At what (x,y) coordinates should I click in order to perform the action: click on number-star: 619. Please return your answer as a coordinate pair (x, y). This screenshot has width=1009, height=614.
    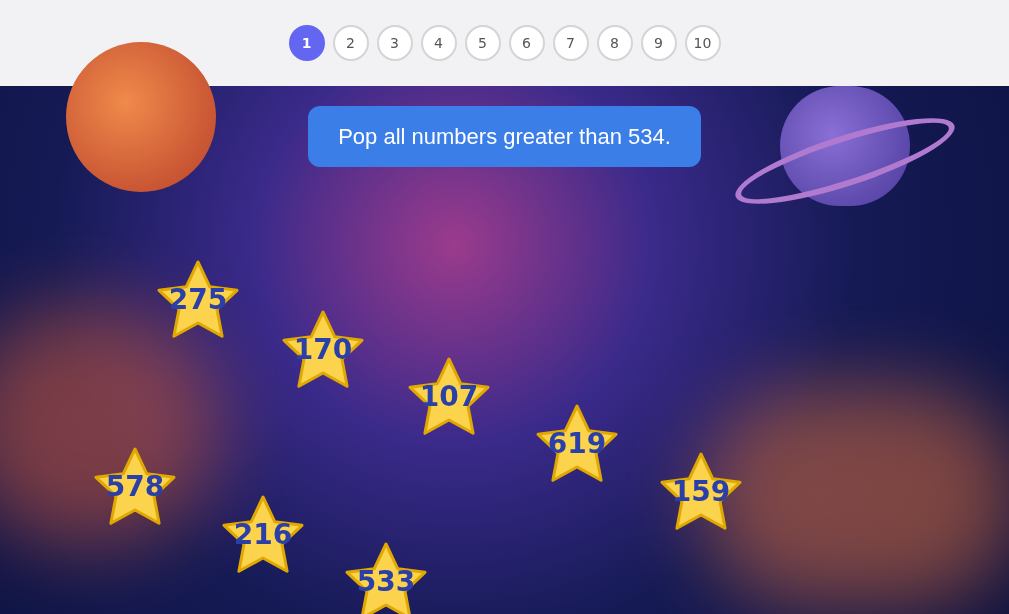
    Looking at the image, I should click on (577, 444).